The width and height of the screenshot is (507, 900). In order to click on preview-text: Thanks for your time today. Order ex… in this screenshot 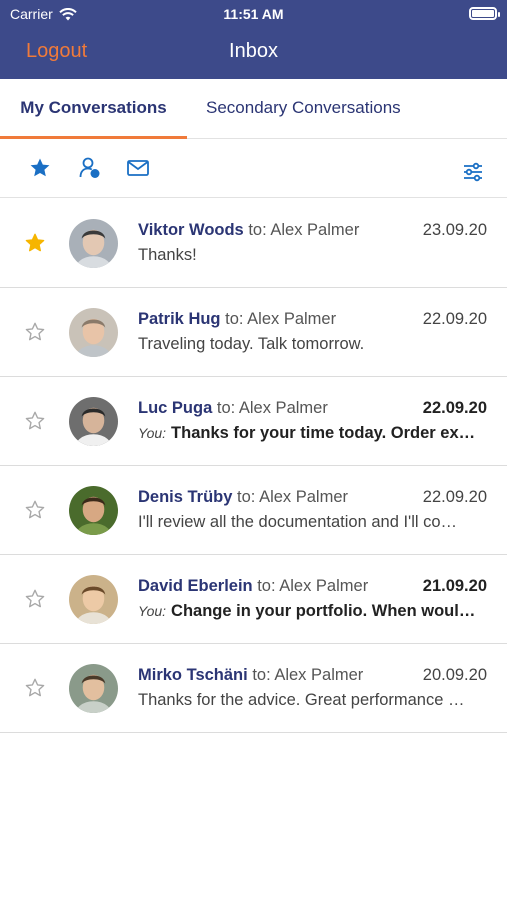, I will do `click(323, 433)`.